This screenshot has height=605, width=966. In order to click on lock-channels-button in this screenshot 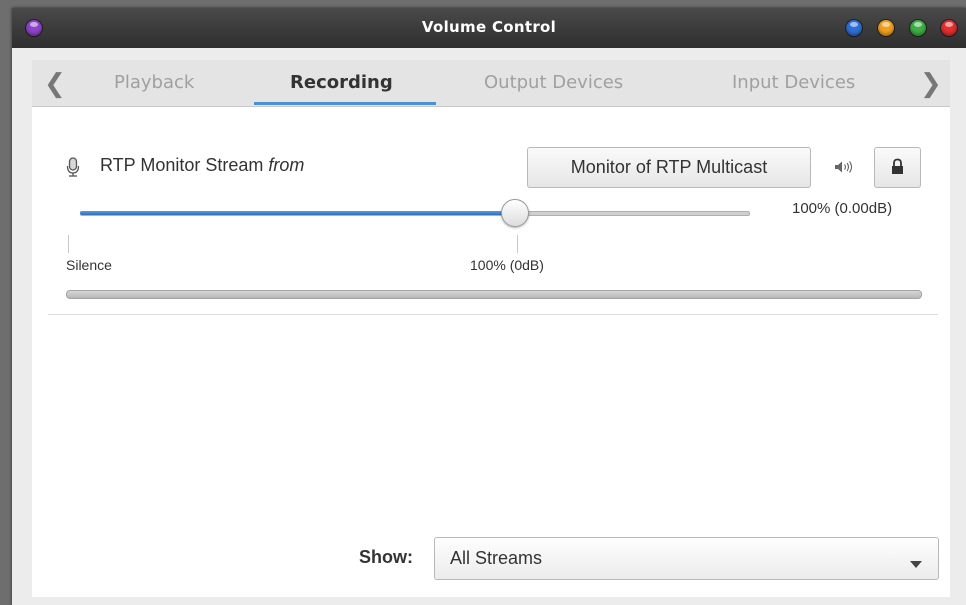, I will do `click(897, 167)`.